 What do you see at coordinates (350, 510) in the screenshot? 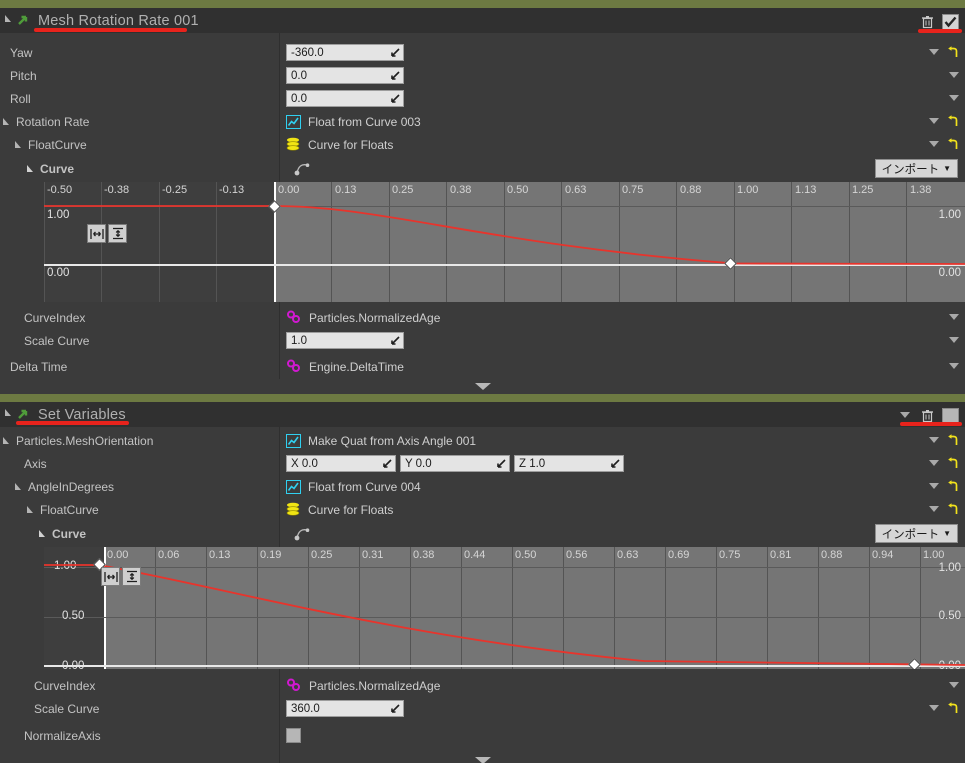
I see `floatcurve-value-2: Curve for Floats` at bounding box center [350, 510].